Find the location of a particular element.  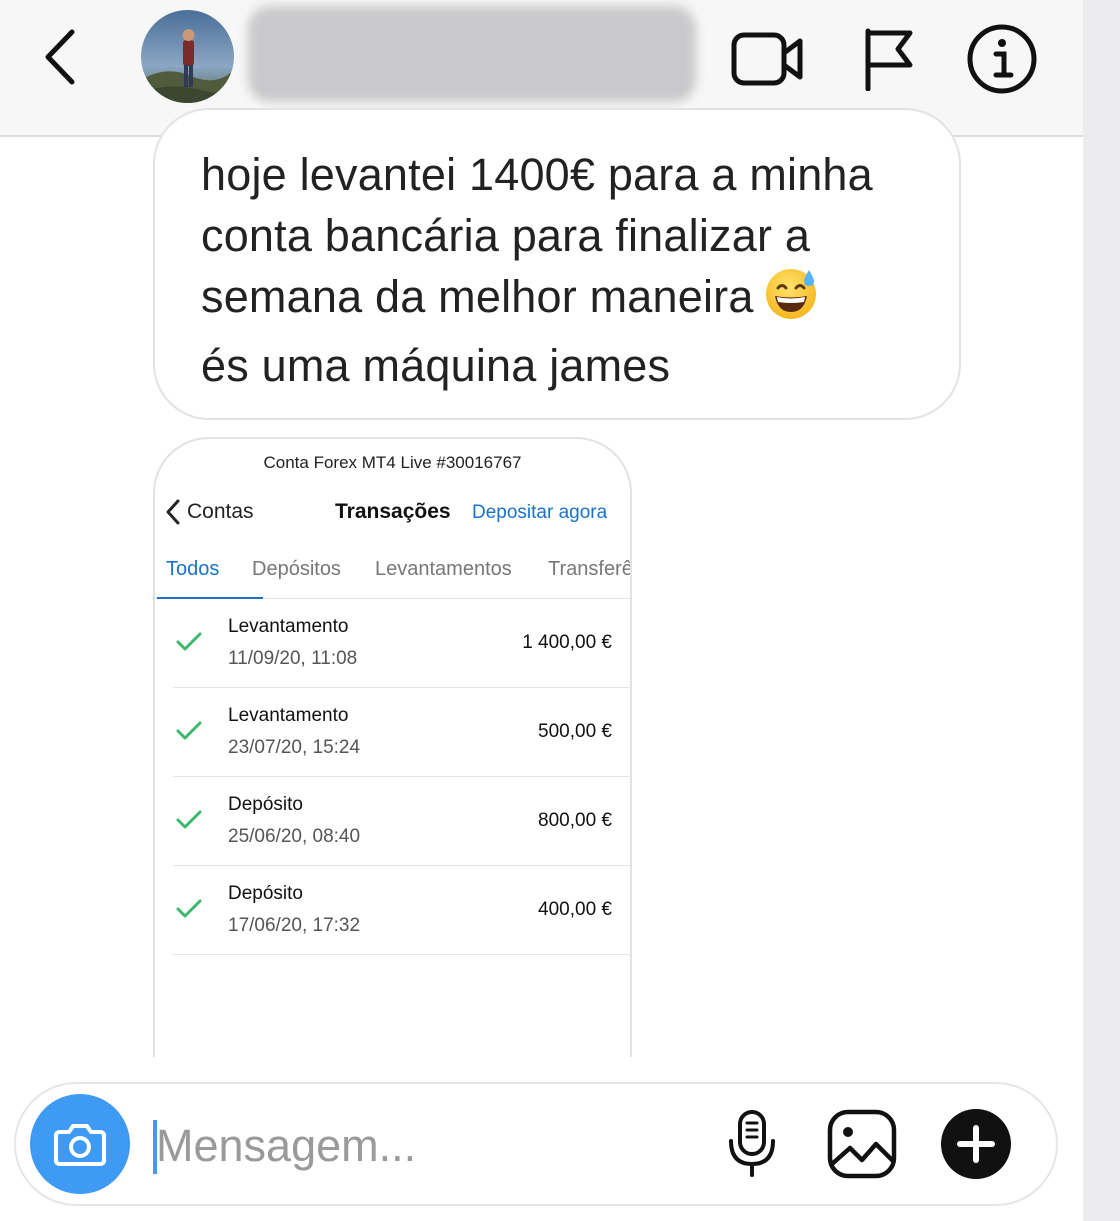

transaction-row: Levantamento 23/07/20, 15:24 500,00 € is located at coordinates (392, 732).